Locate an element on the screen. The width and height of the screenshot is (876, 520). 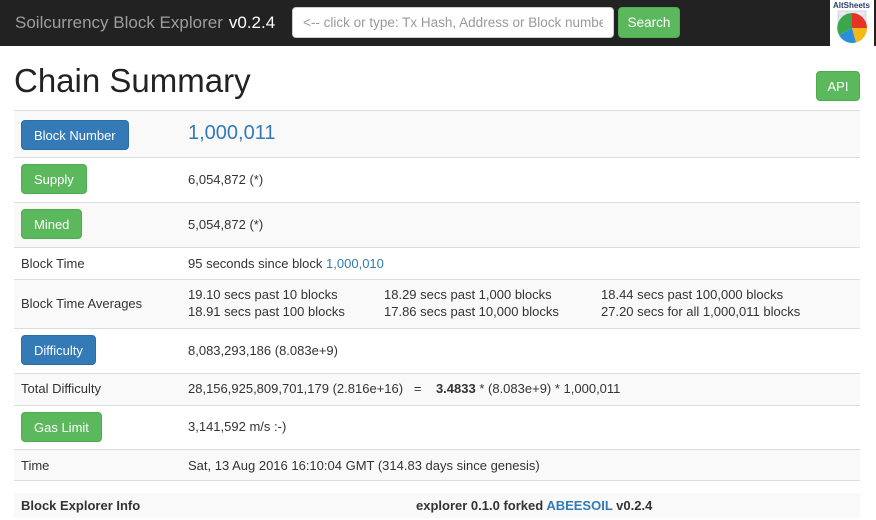
block-time-text: 95 seconds since block is located at coordinates (255, 263).